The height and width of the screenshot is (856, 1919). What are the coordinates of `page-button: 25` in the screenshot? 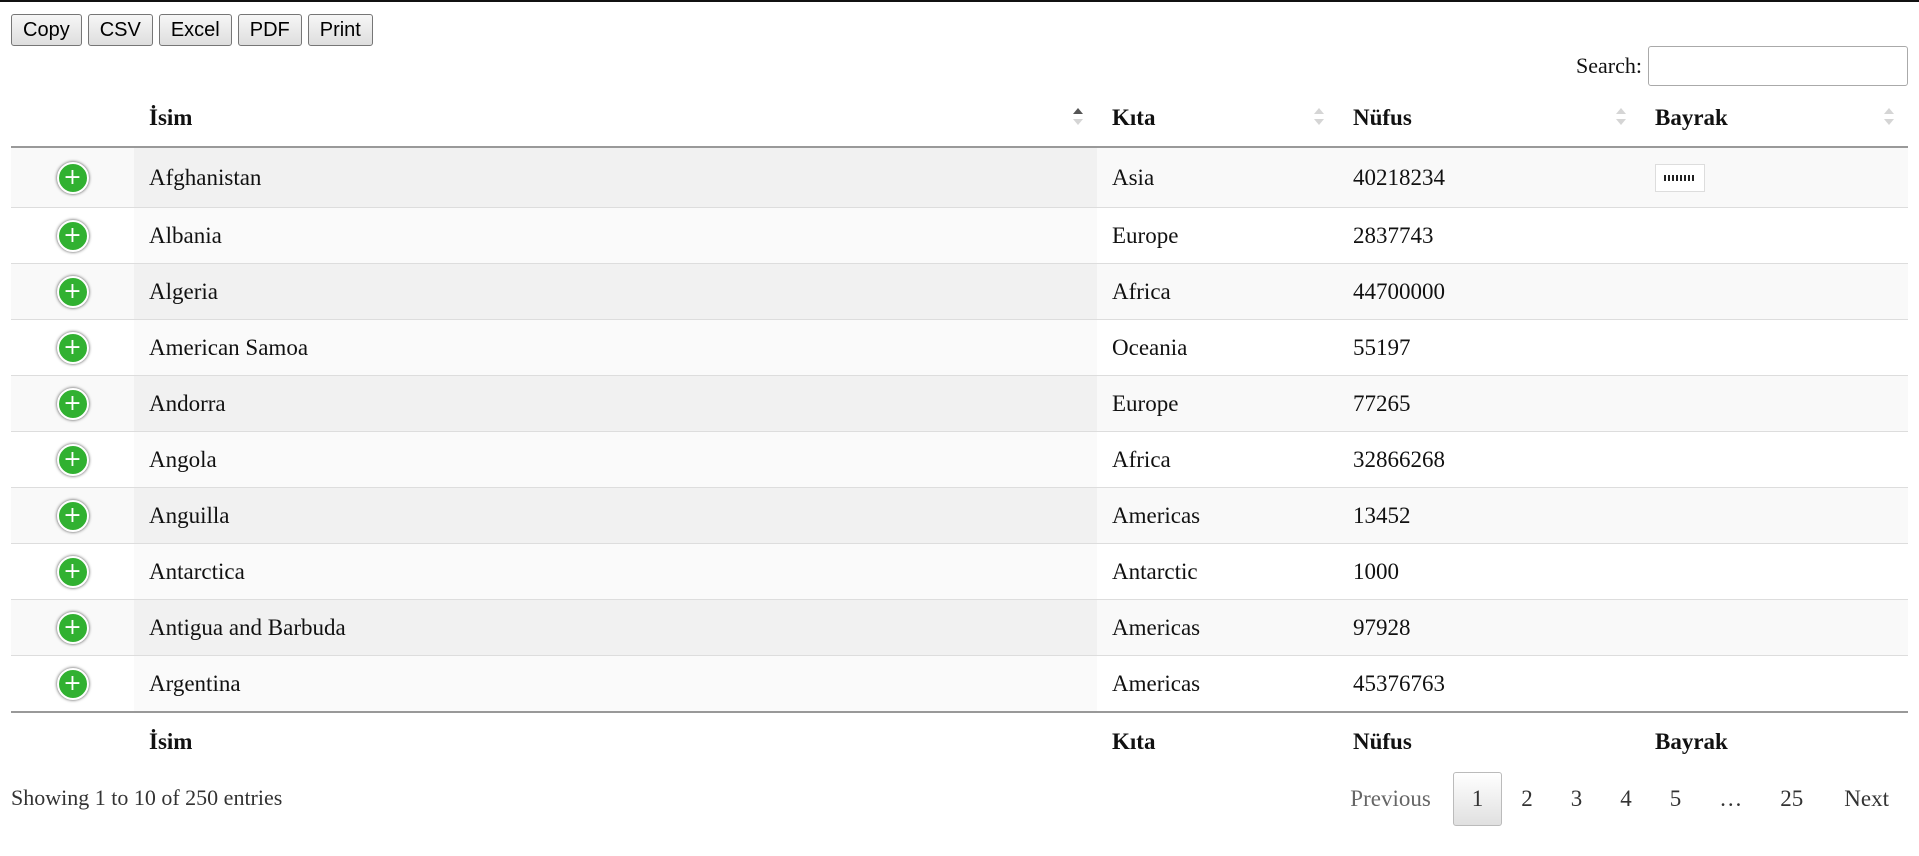 It's located at (1791, 799).